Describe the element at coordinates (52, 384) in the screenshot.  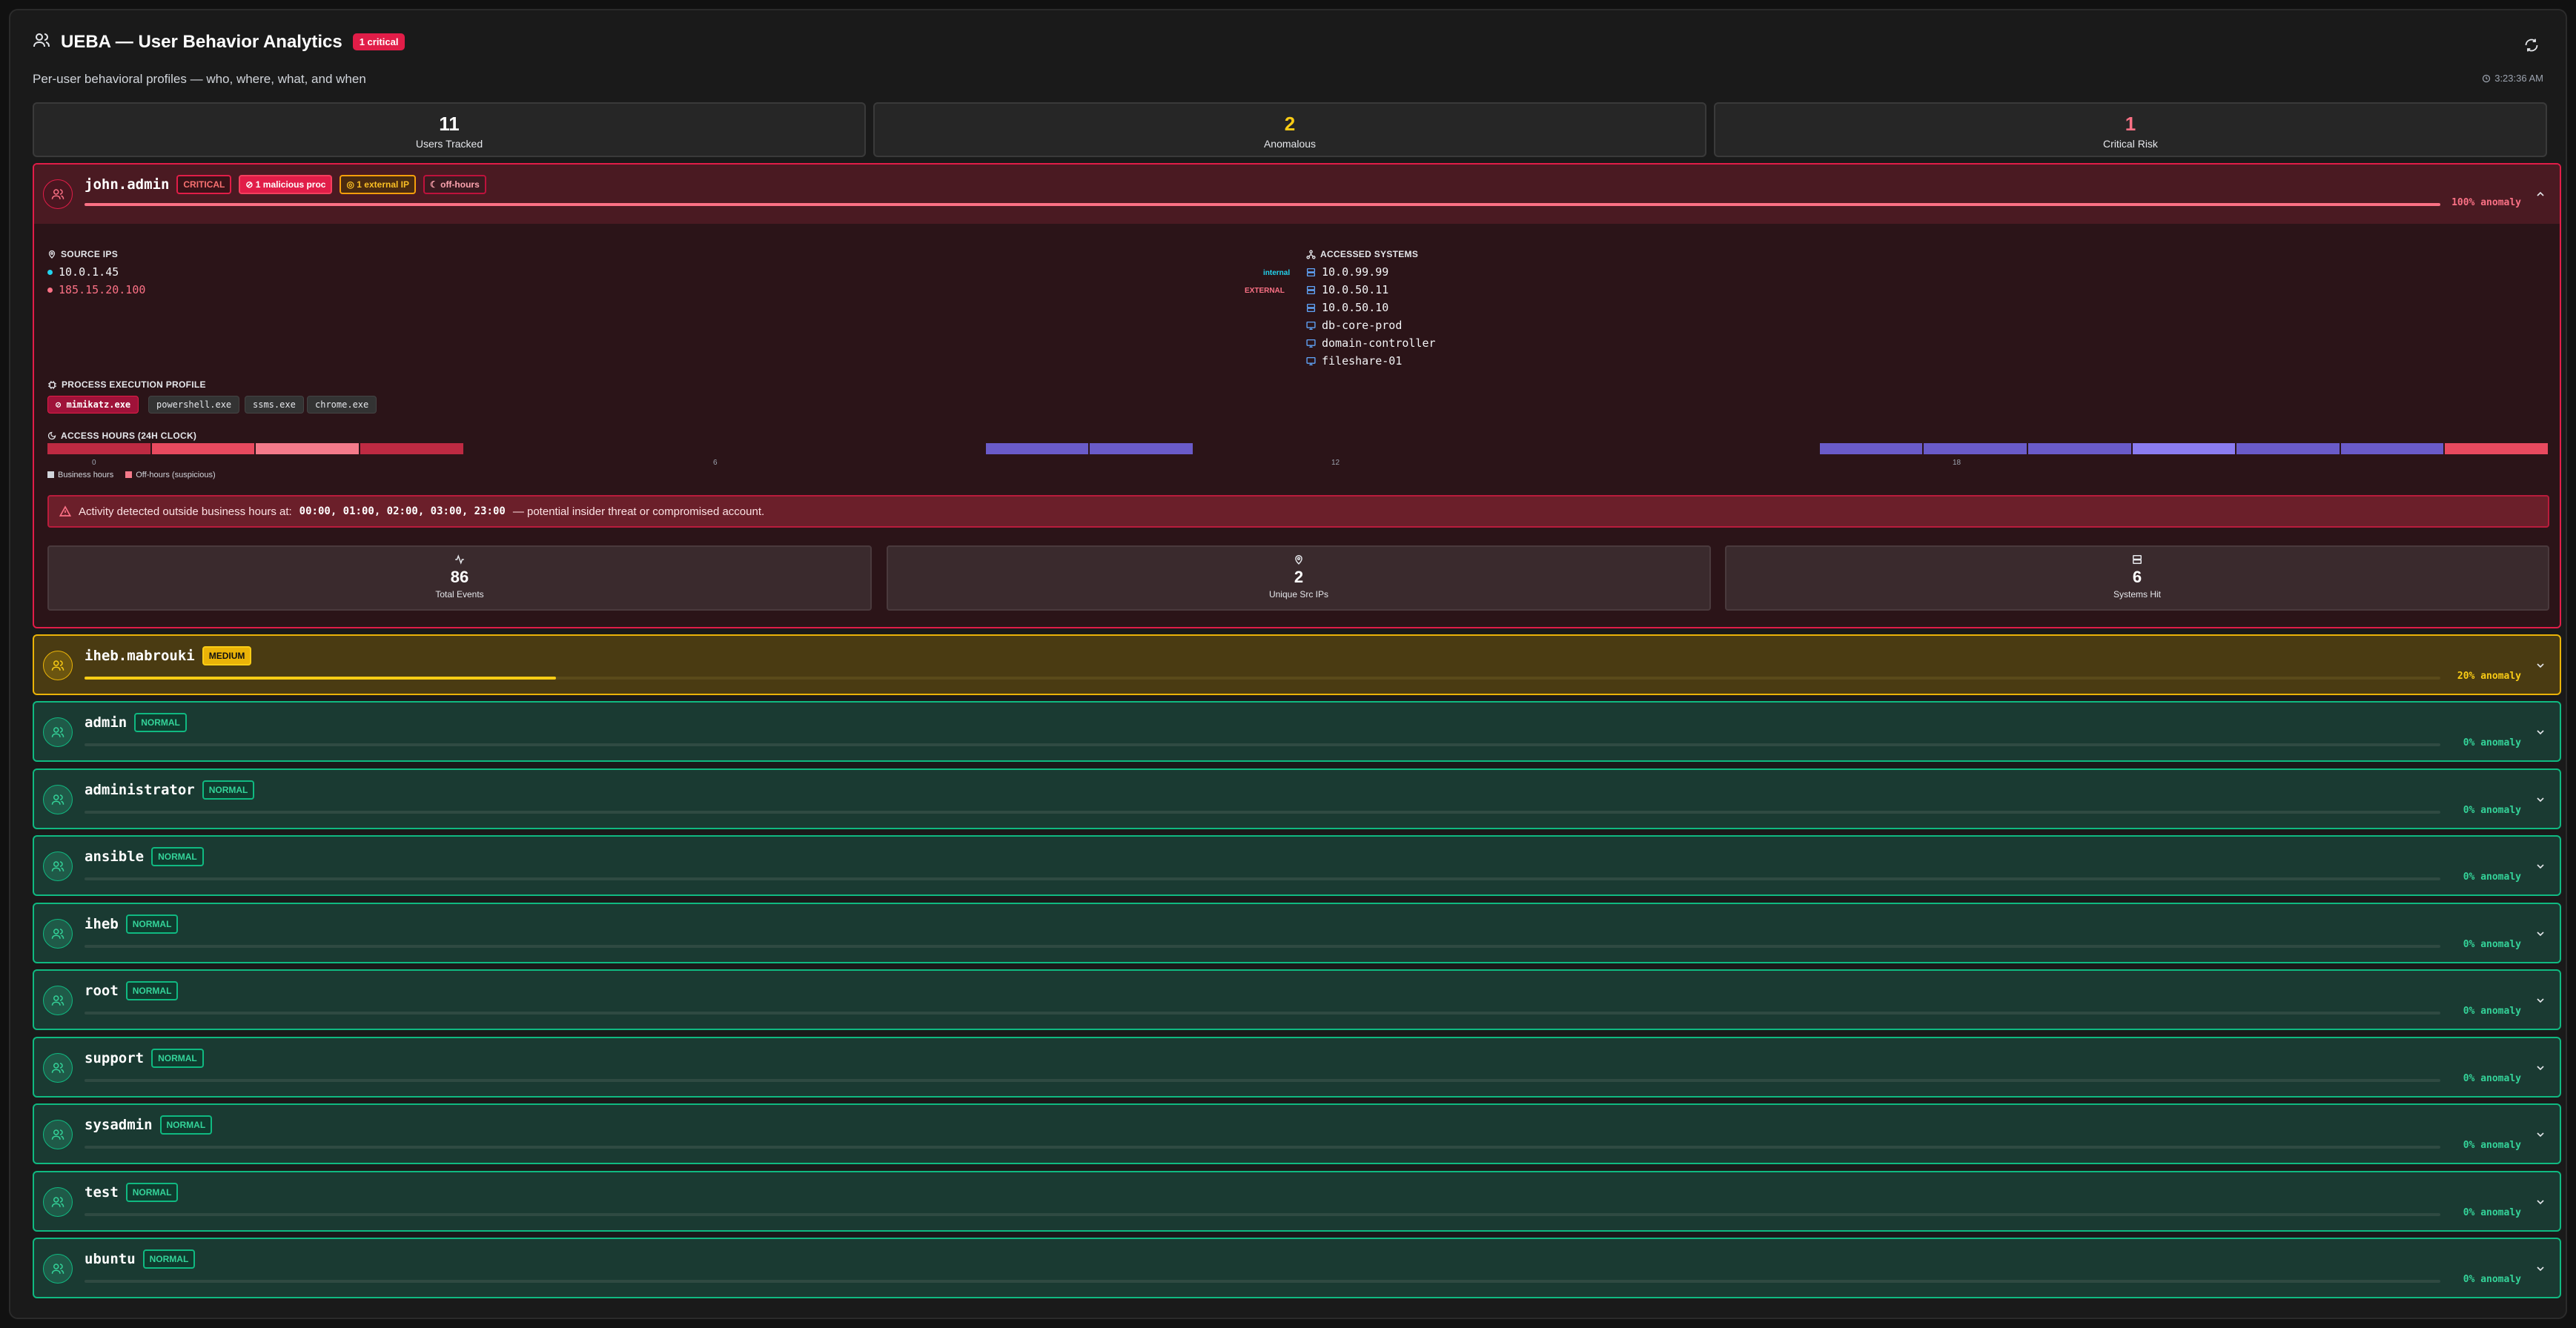
I see `cpu-icon` at that location.